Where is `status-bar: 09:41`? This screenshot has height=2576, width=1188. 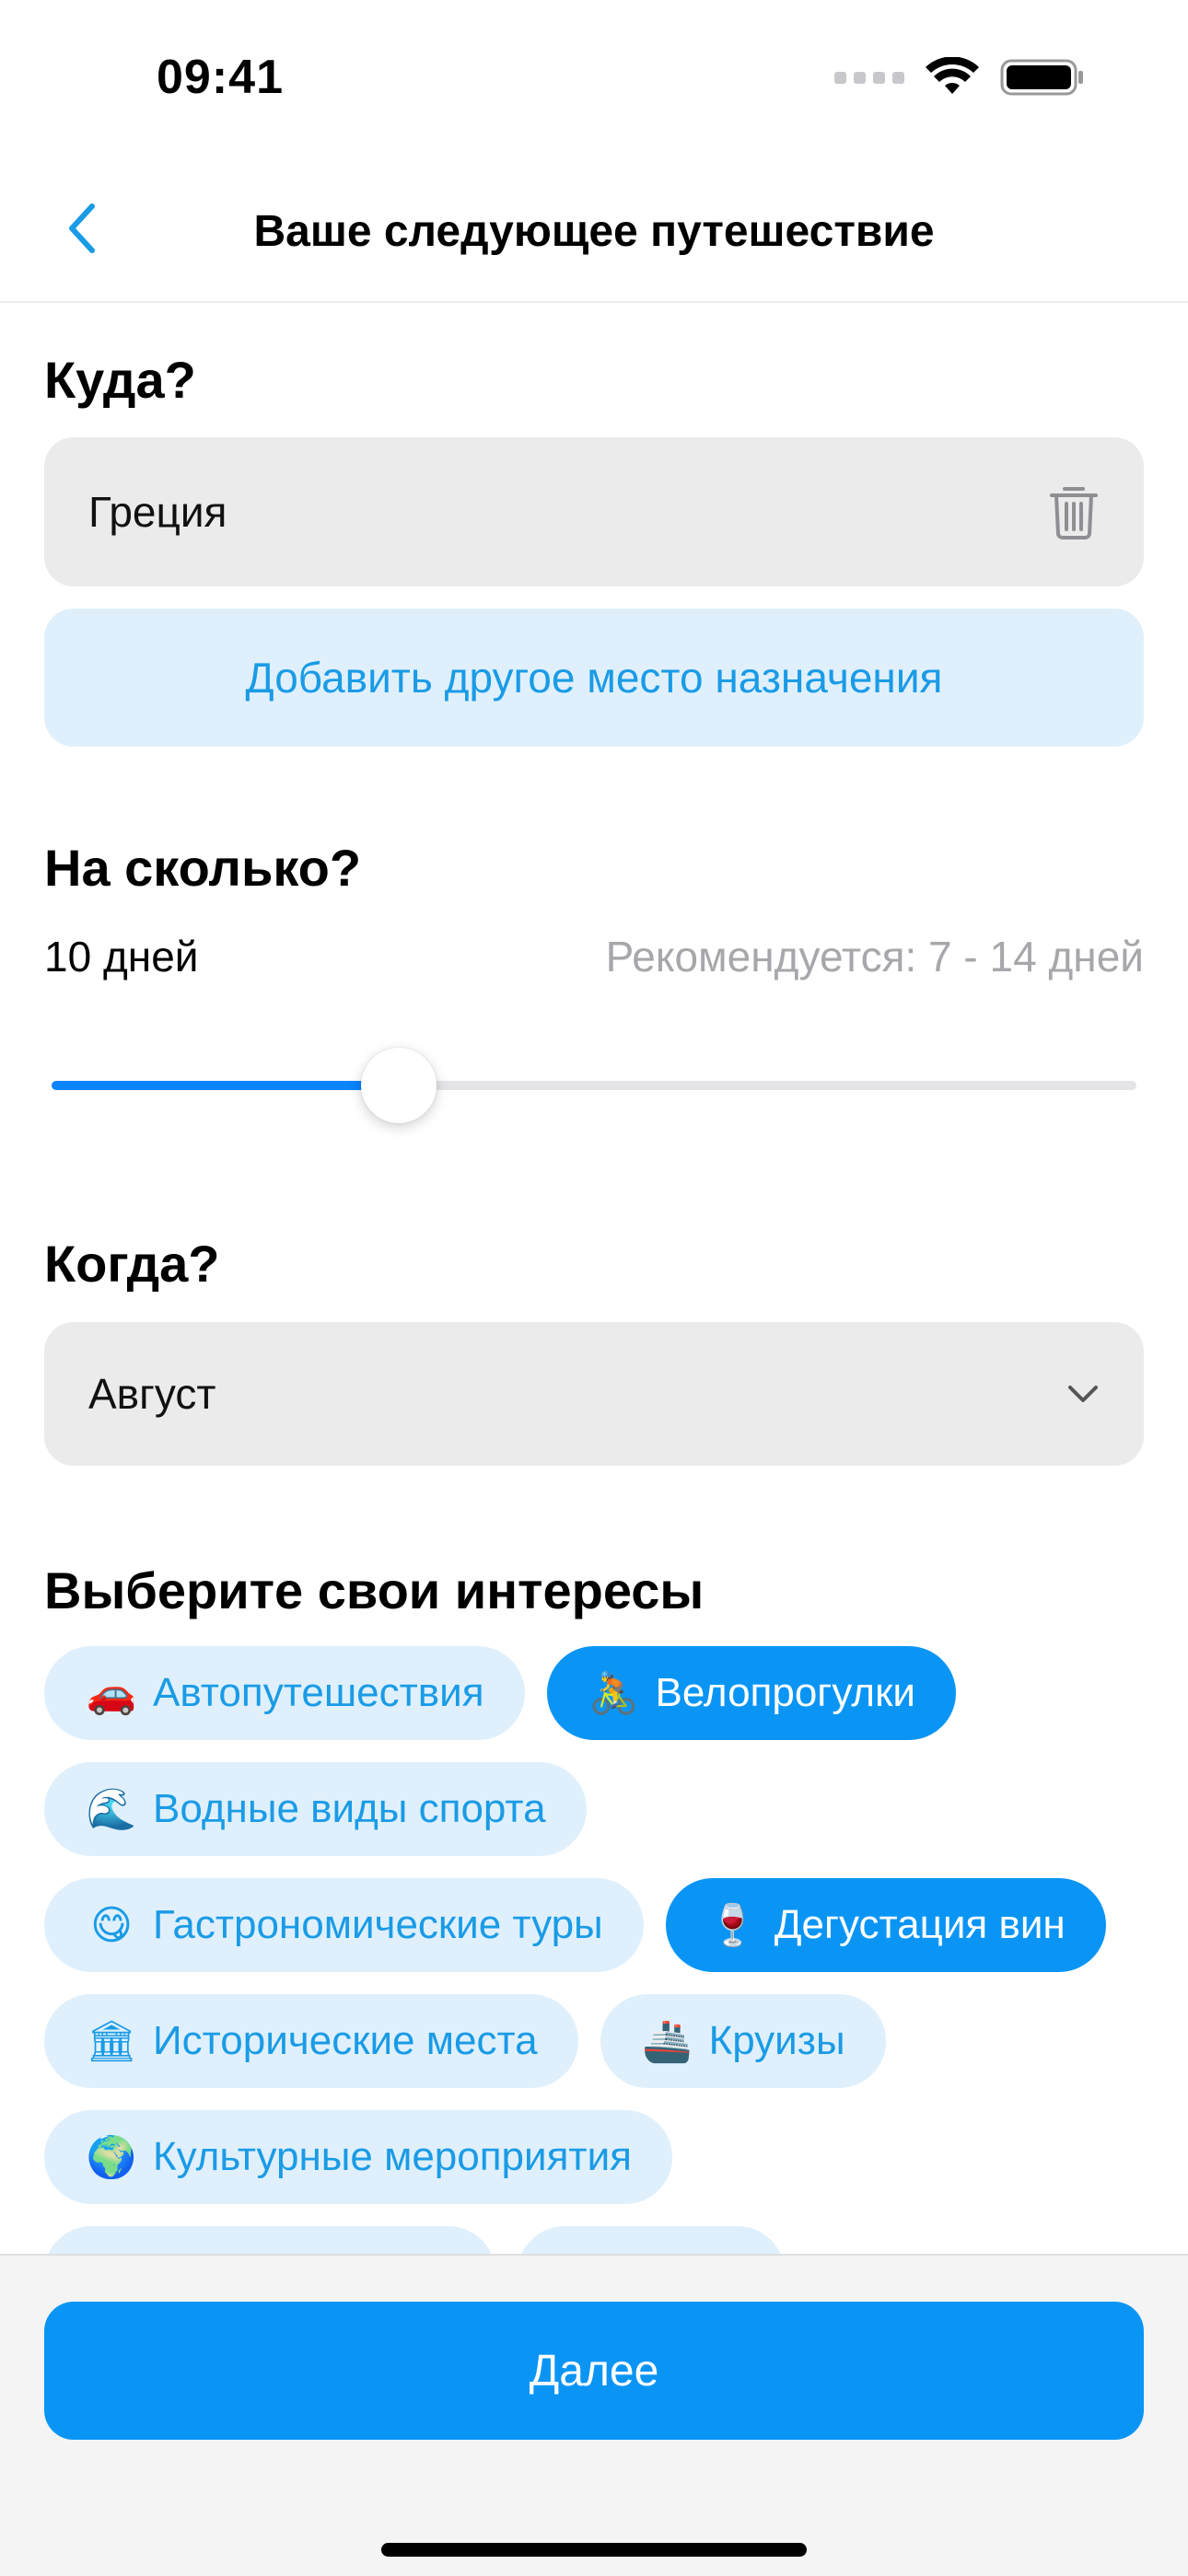
status-bar: 09:41 is located at coordinates (594, 78).